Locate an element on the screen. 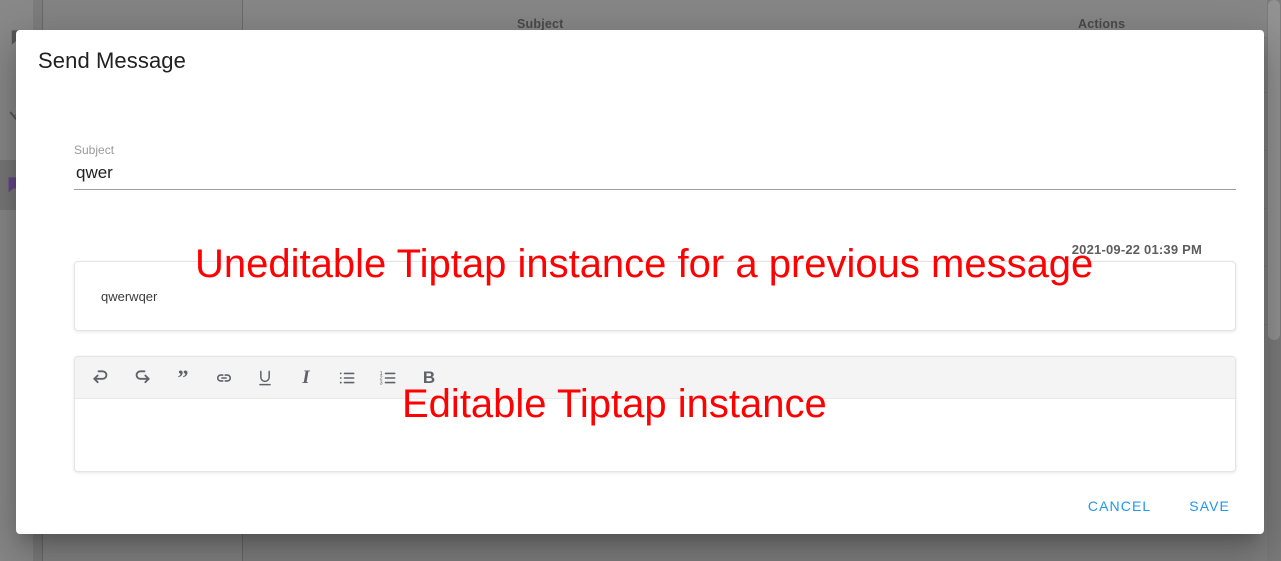  subject-field-underline is located at coordinates (655, 189).